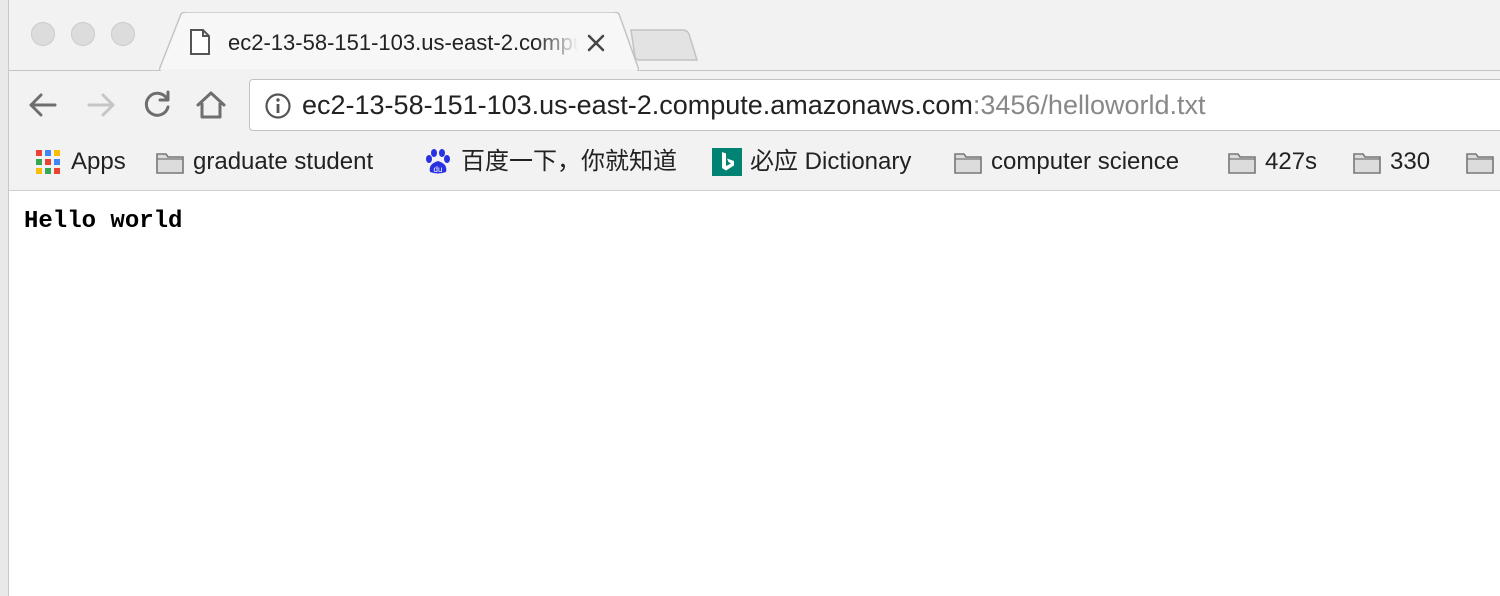 The image size is (1500, 596). I want to click on bookmark-label: computer science, so click(1085, 161).